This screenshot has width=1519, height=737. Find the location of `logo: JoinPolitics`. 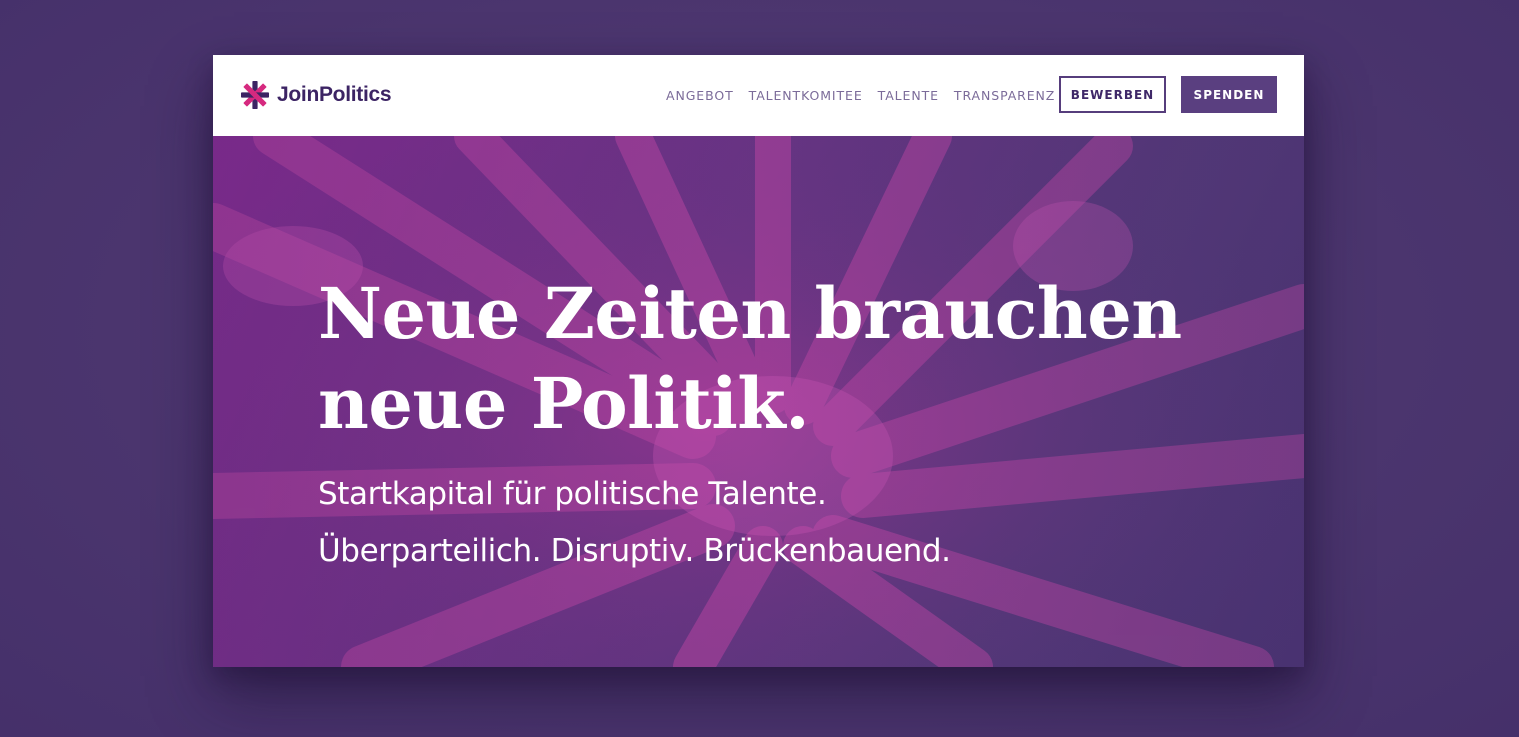

logo: JoinPolitics is located at coordinates (316, 95).